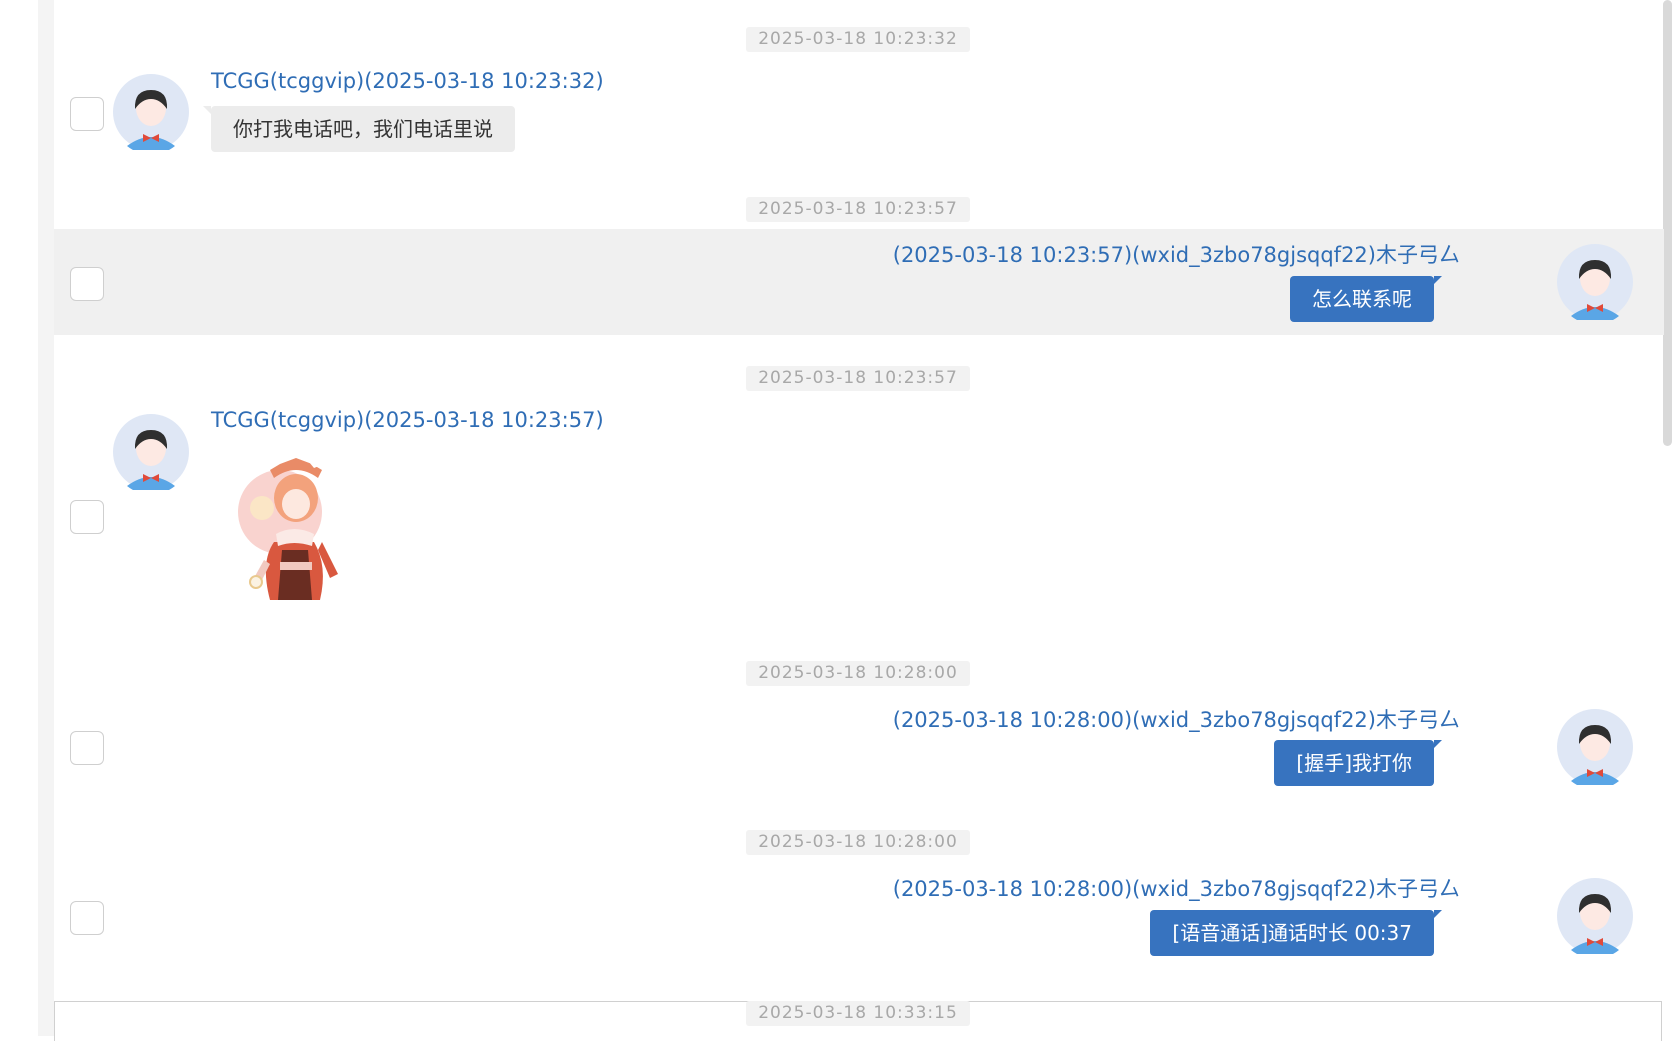  What do you see at coordinates (19, 518) in the screenshot?
I see `left-gutter` at bounding box center [19, 518].